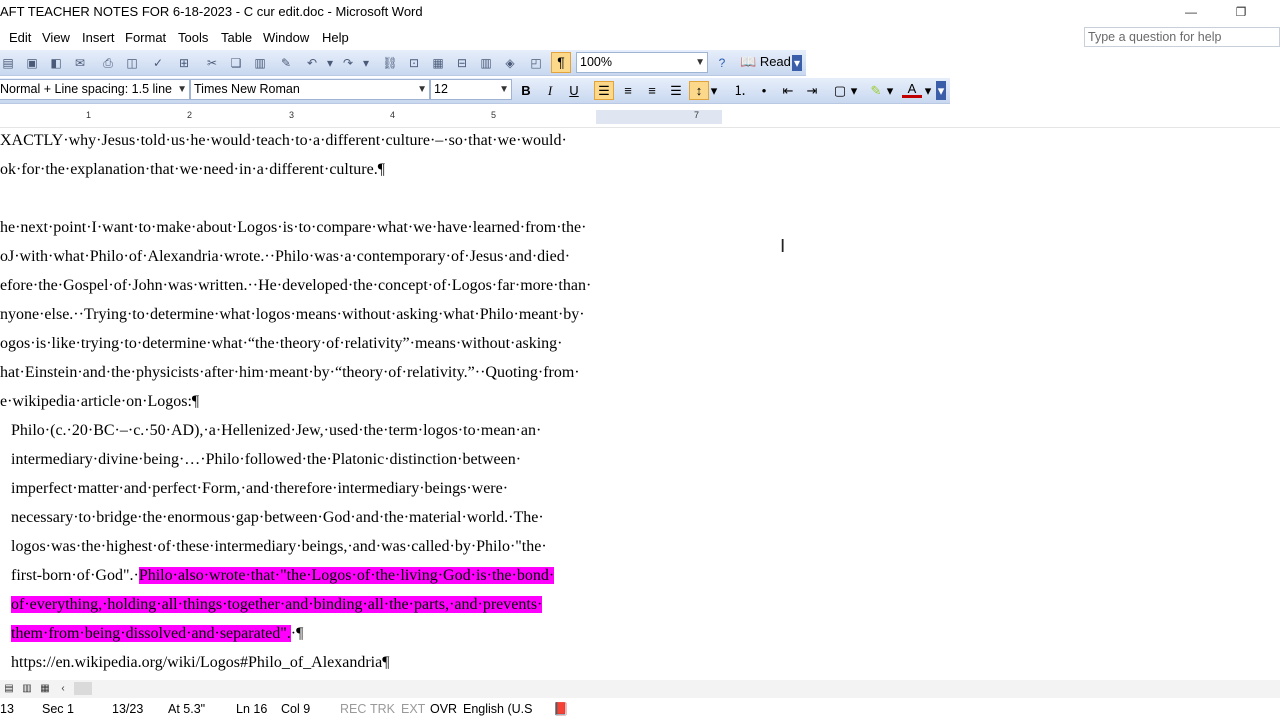 This screenshot has width=1280, height=720. I want to click on cut-icon: ✂, so click(212, 63).